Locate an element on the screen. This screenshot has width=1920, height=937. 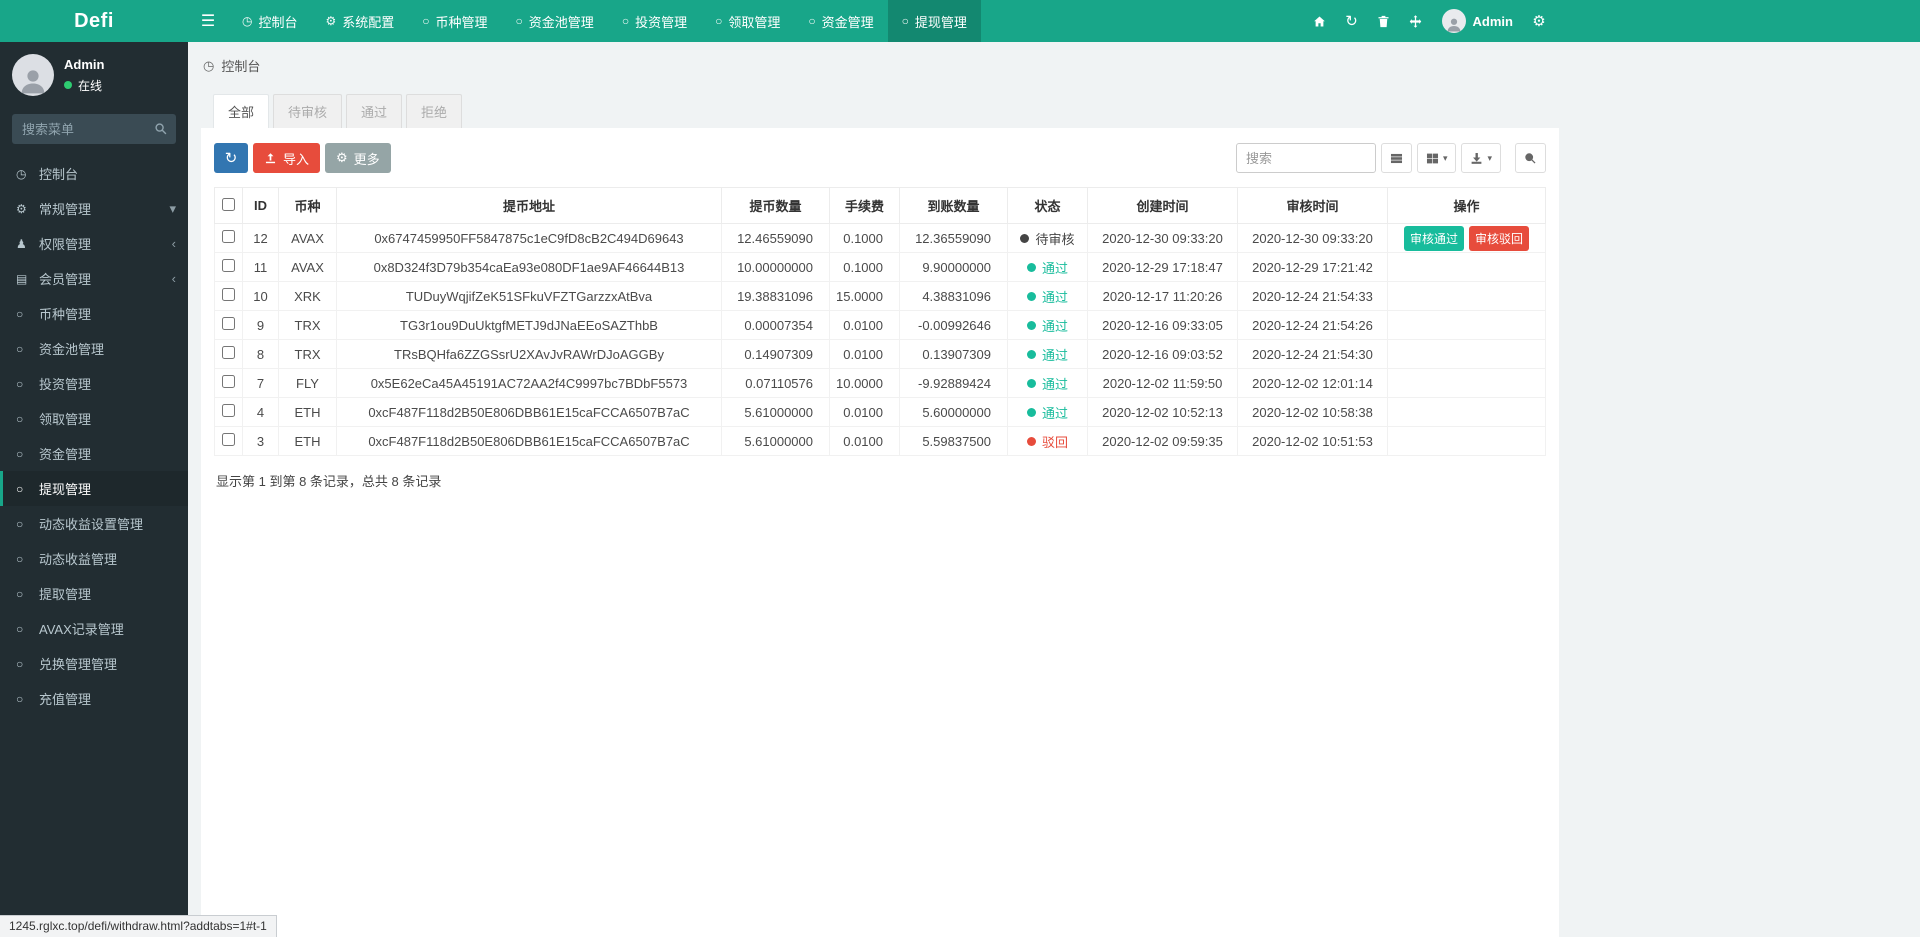
reviewed-cell: 2020-12-02 12:01:14 is located at coordinates (1312, 383).